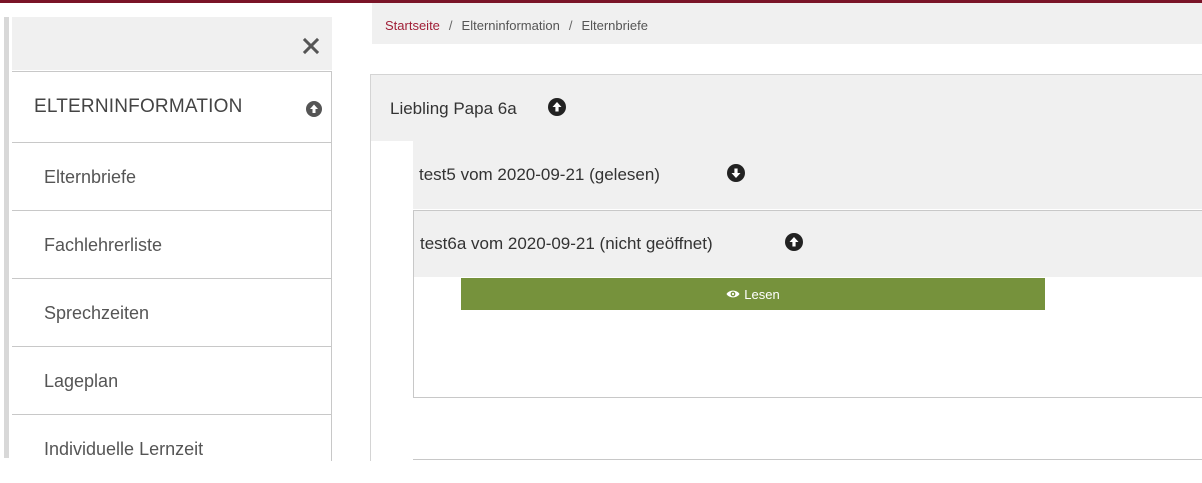 The width and height of the screenshot is (1202, 483). I want to click on breadcrumb-item-elterninformation: Elterninformation, so click(510, 25).